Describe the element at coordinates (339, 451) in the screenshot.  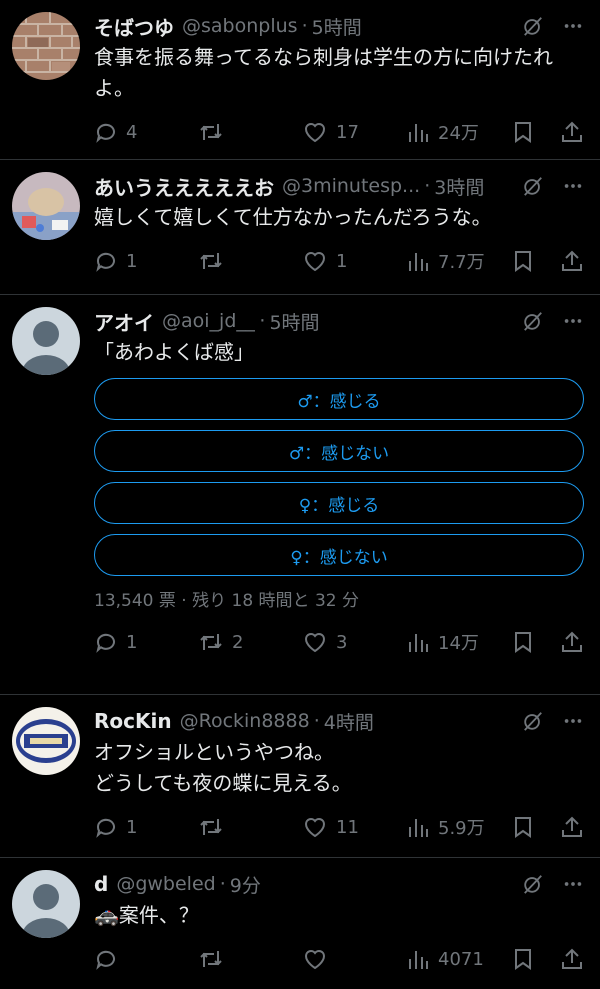
I see `poll-option: ♂：感じない` at that location.